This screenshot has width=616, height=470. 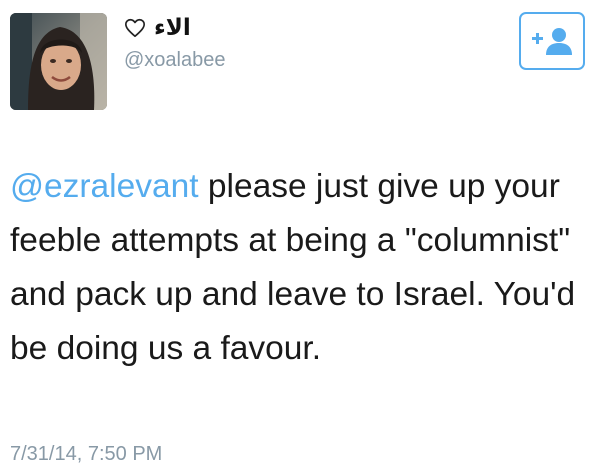 I want to click on avatar-image, so click(x=58, y=61).